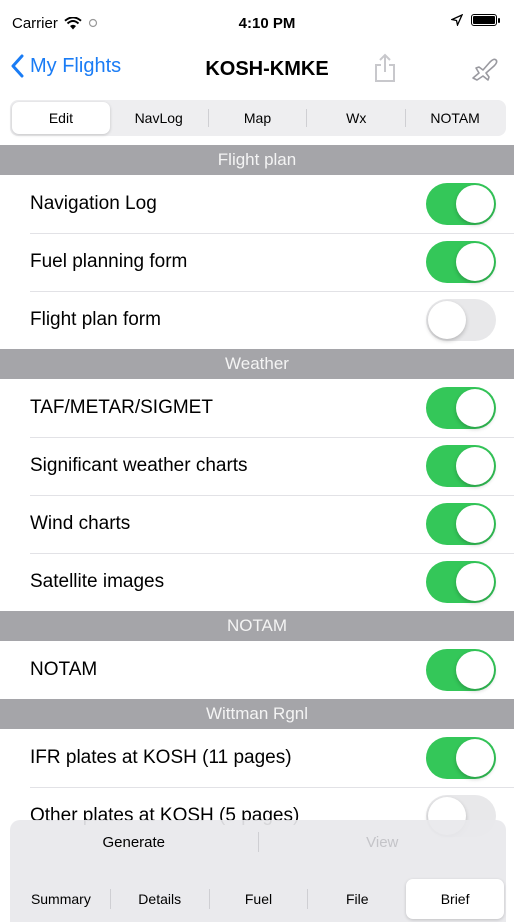  I want to click on tab-file: File, so click(357, 899).